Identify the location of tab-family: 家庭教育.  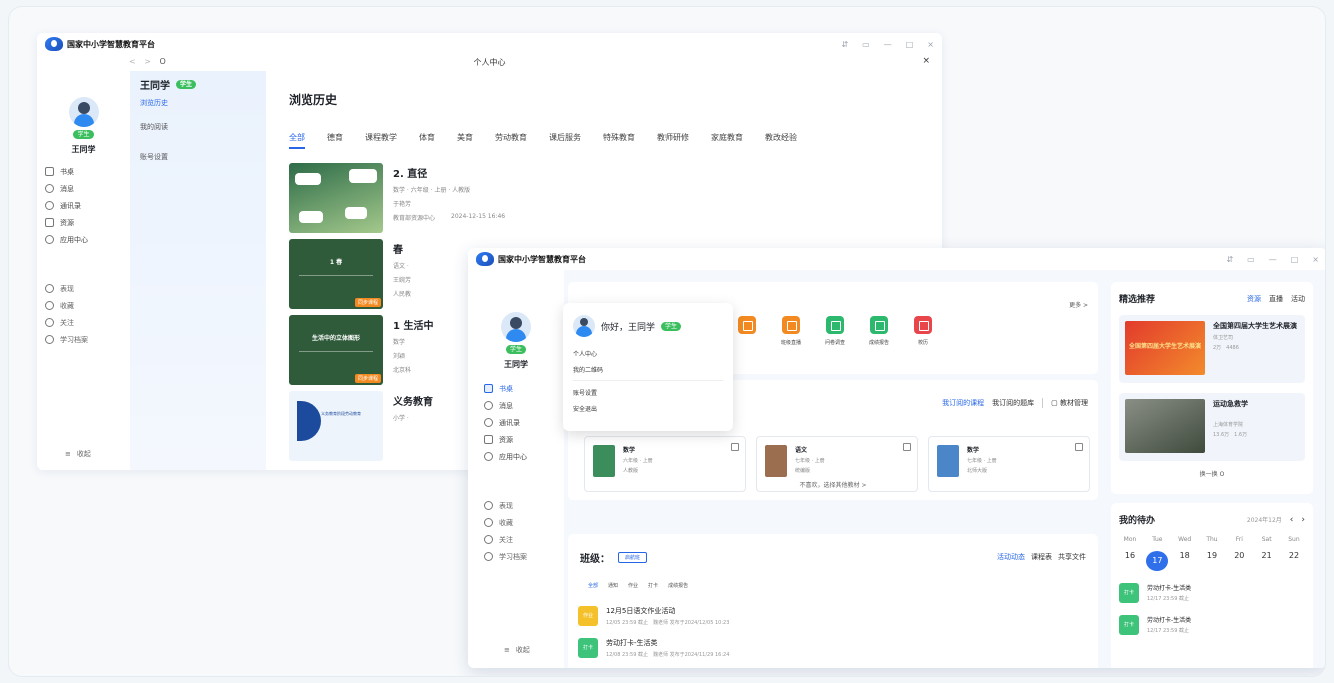
(727, 140).